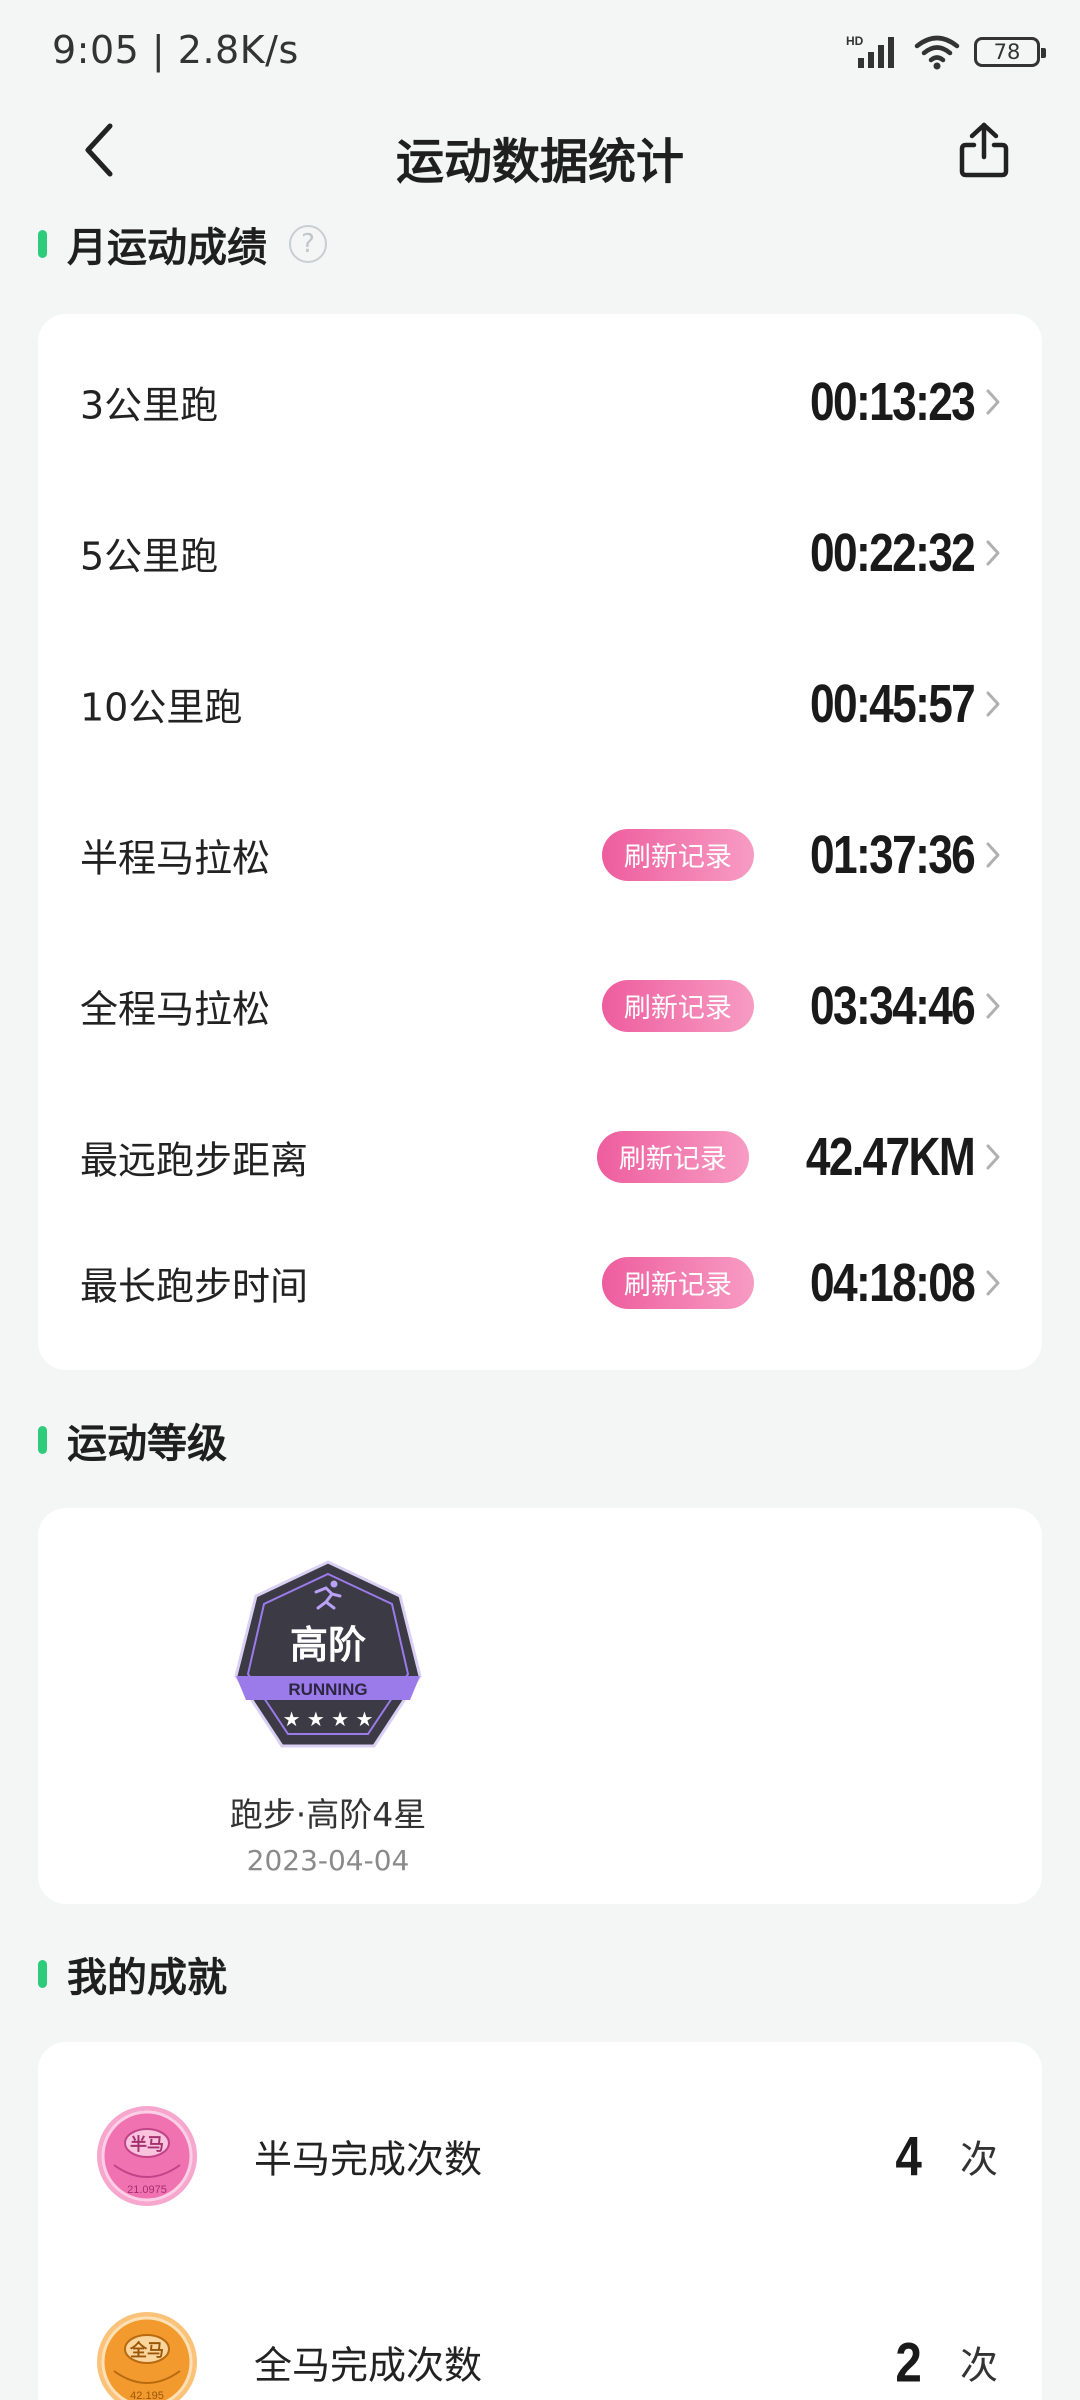 Image resolution: width=1080 pixels, height=2400 pixels. What do you see at coordinates (908, 2156) in the screenshot?
I see `achievement-count: 4` at bounding box center [908, 2156].